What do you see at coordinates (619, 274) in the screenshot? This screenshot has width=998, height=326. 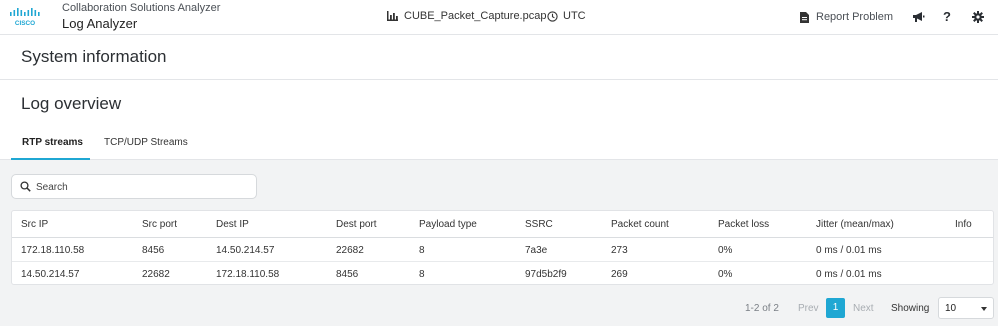 I see `cell-packet-count: 269` at bounding box center [619, 274].